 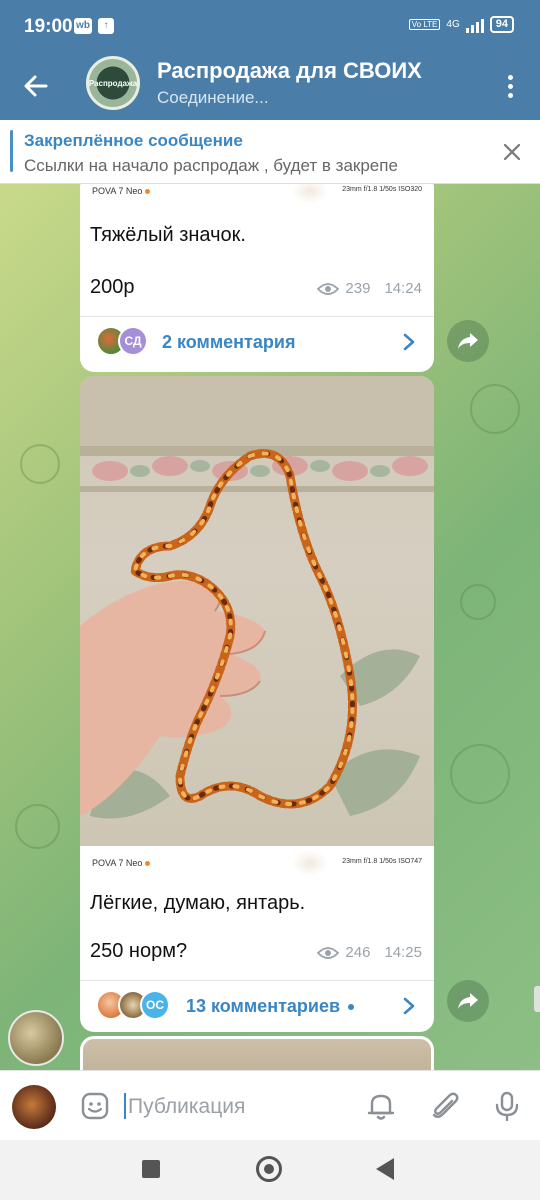 What do you see at coordinates (139, 951) in the screenshot?
I see `message-price: 250 норм?` at bounding box center [139, 951].